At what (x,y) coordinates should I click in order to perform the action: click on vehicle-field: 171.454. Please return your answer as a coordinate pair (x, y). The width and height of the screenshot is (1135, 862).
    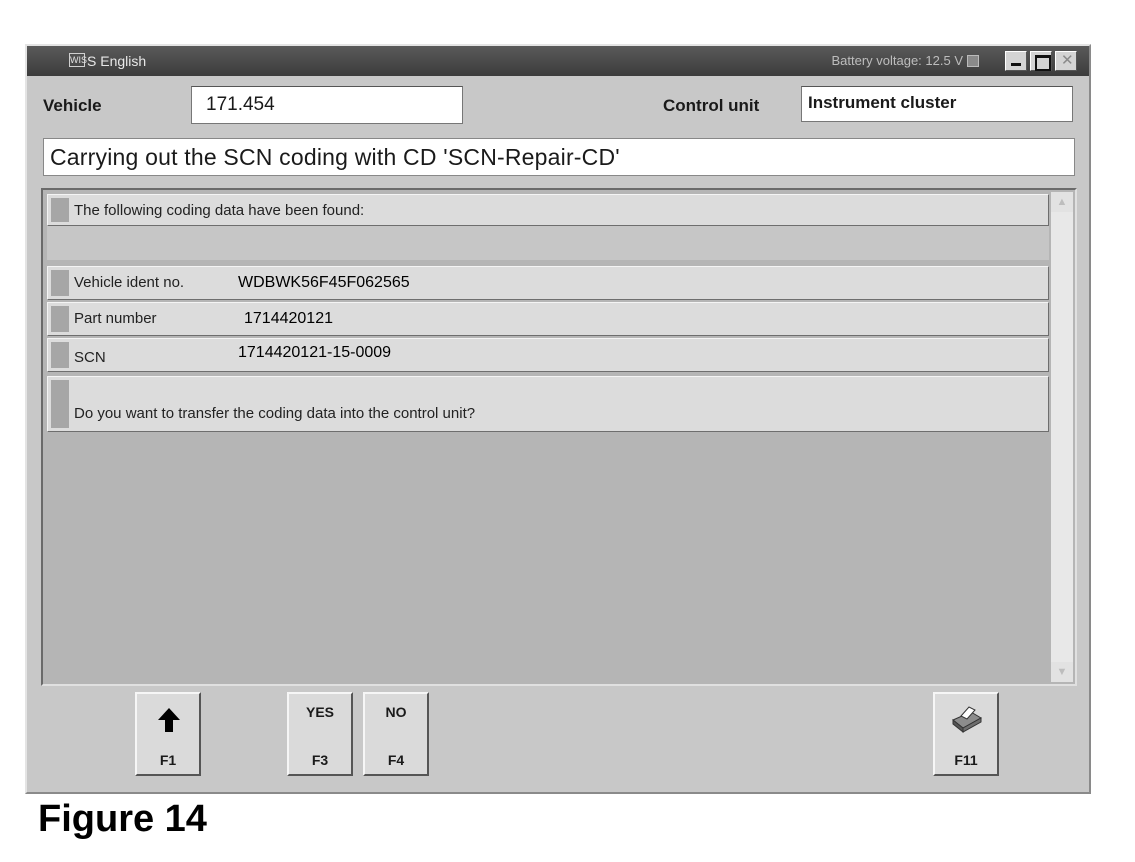
    Looking at the image, I should click on (327, 105).